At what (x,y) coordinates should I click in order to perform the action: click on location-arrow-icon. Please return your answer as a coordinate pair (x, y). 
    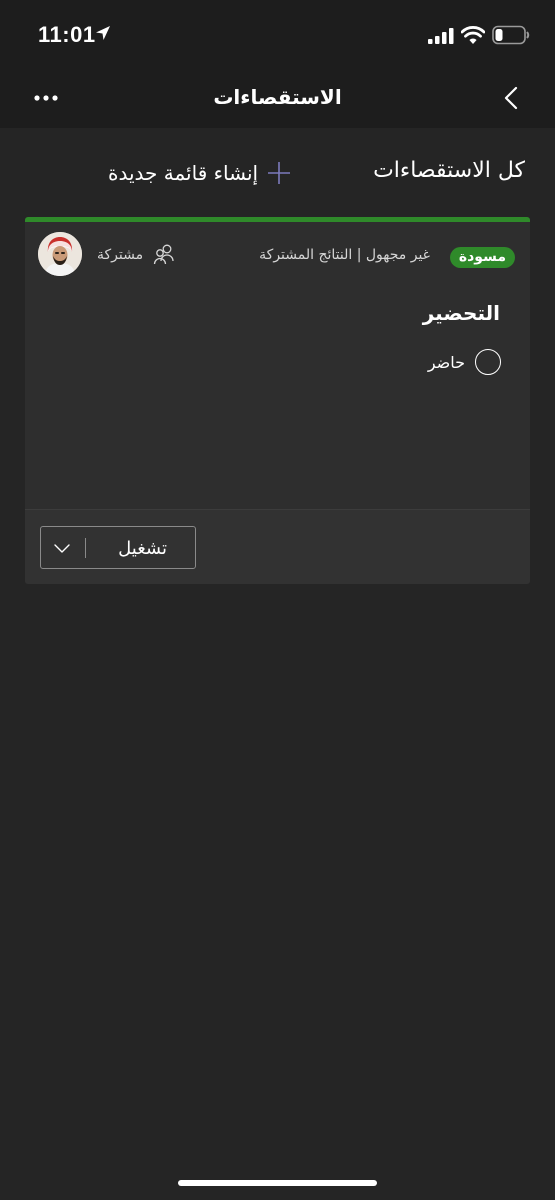
    Looking at the image, I should click on (103, 33).